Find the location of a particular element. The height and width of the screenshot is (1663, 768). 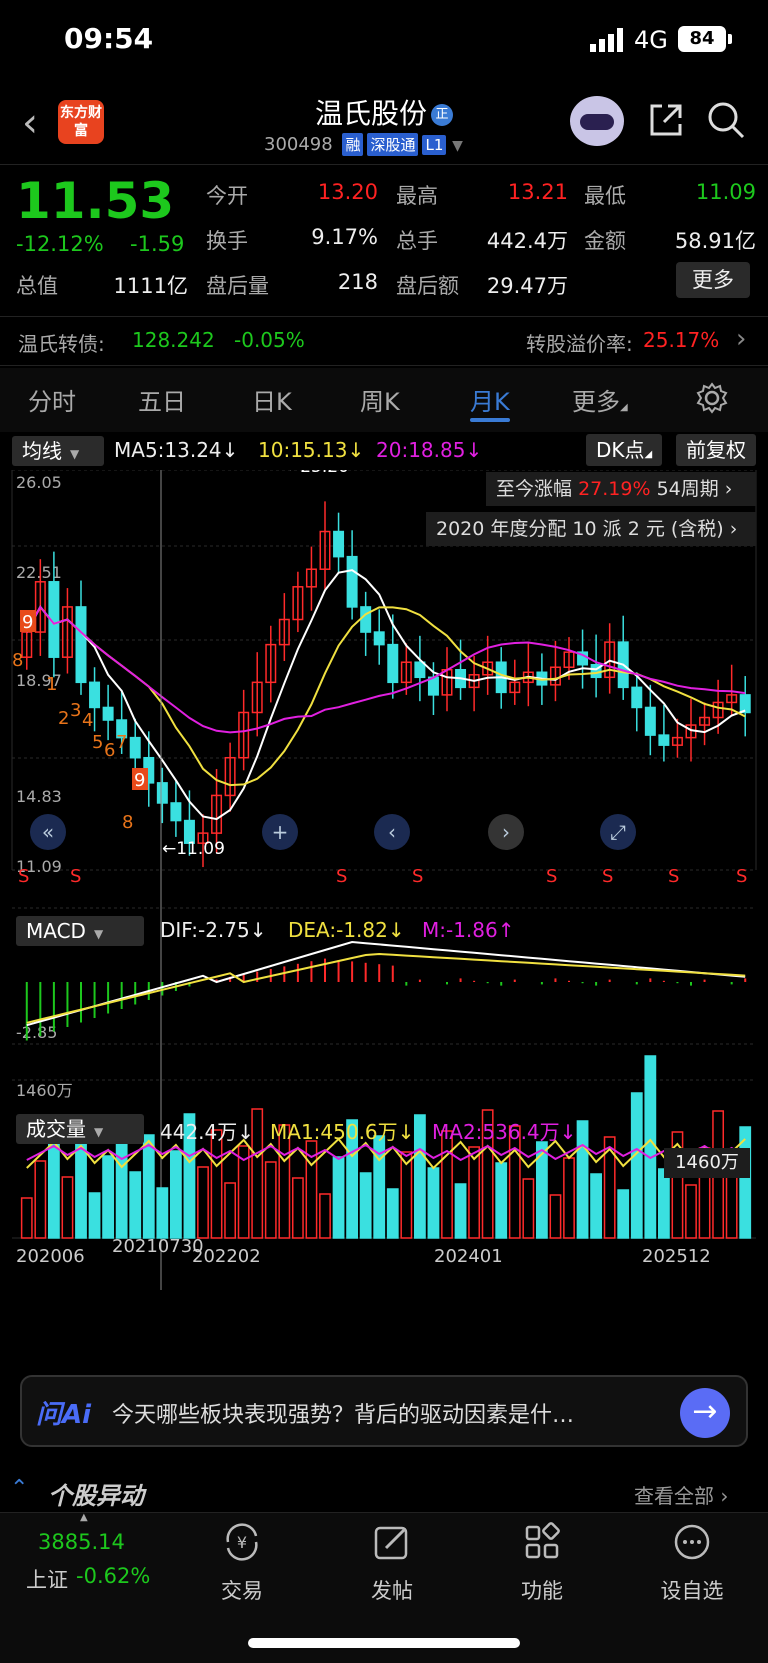

tag-level: L1 is located at coordinates (434, 145).